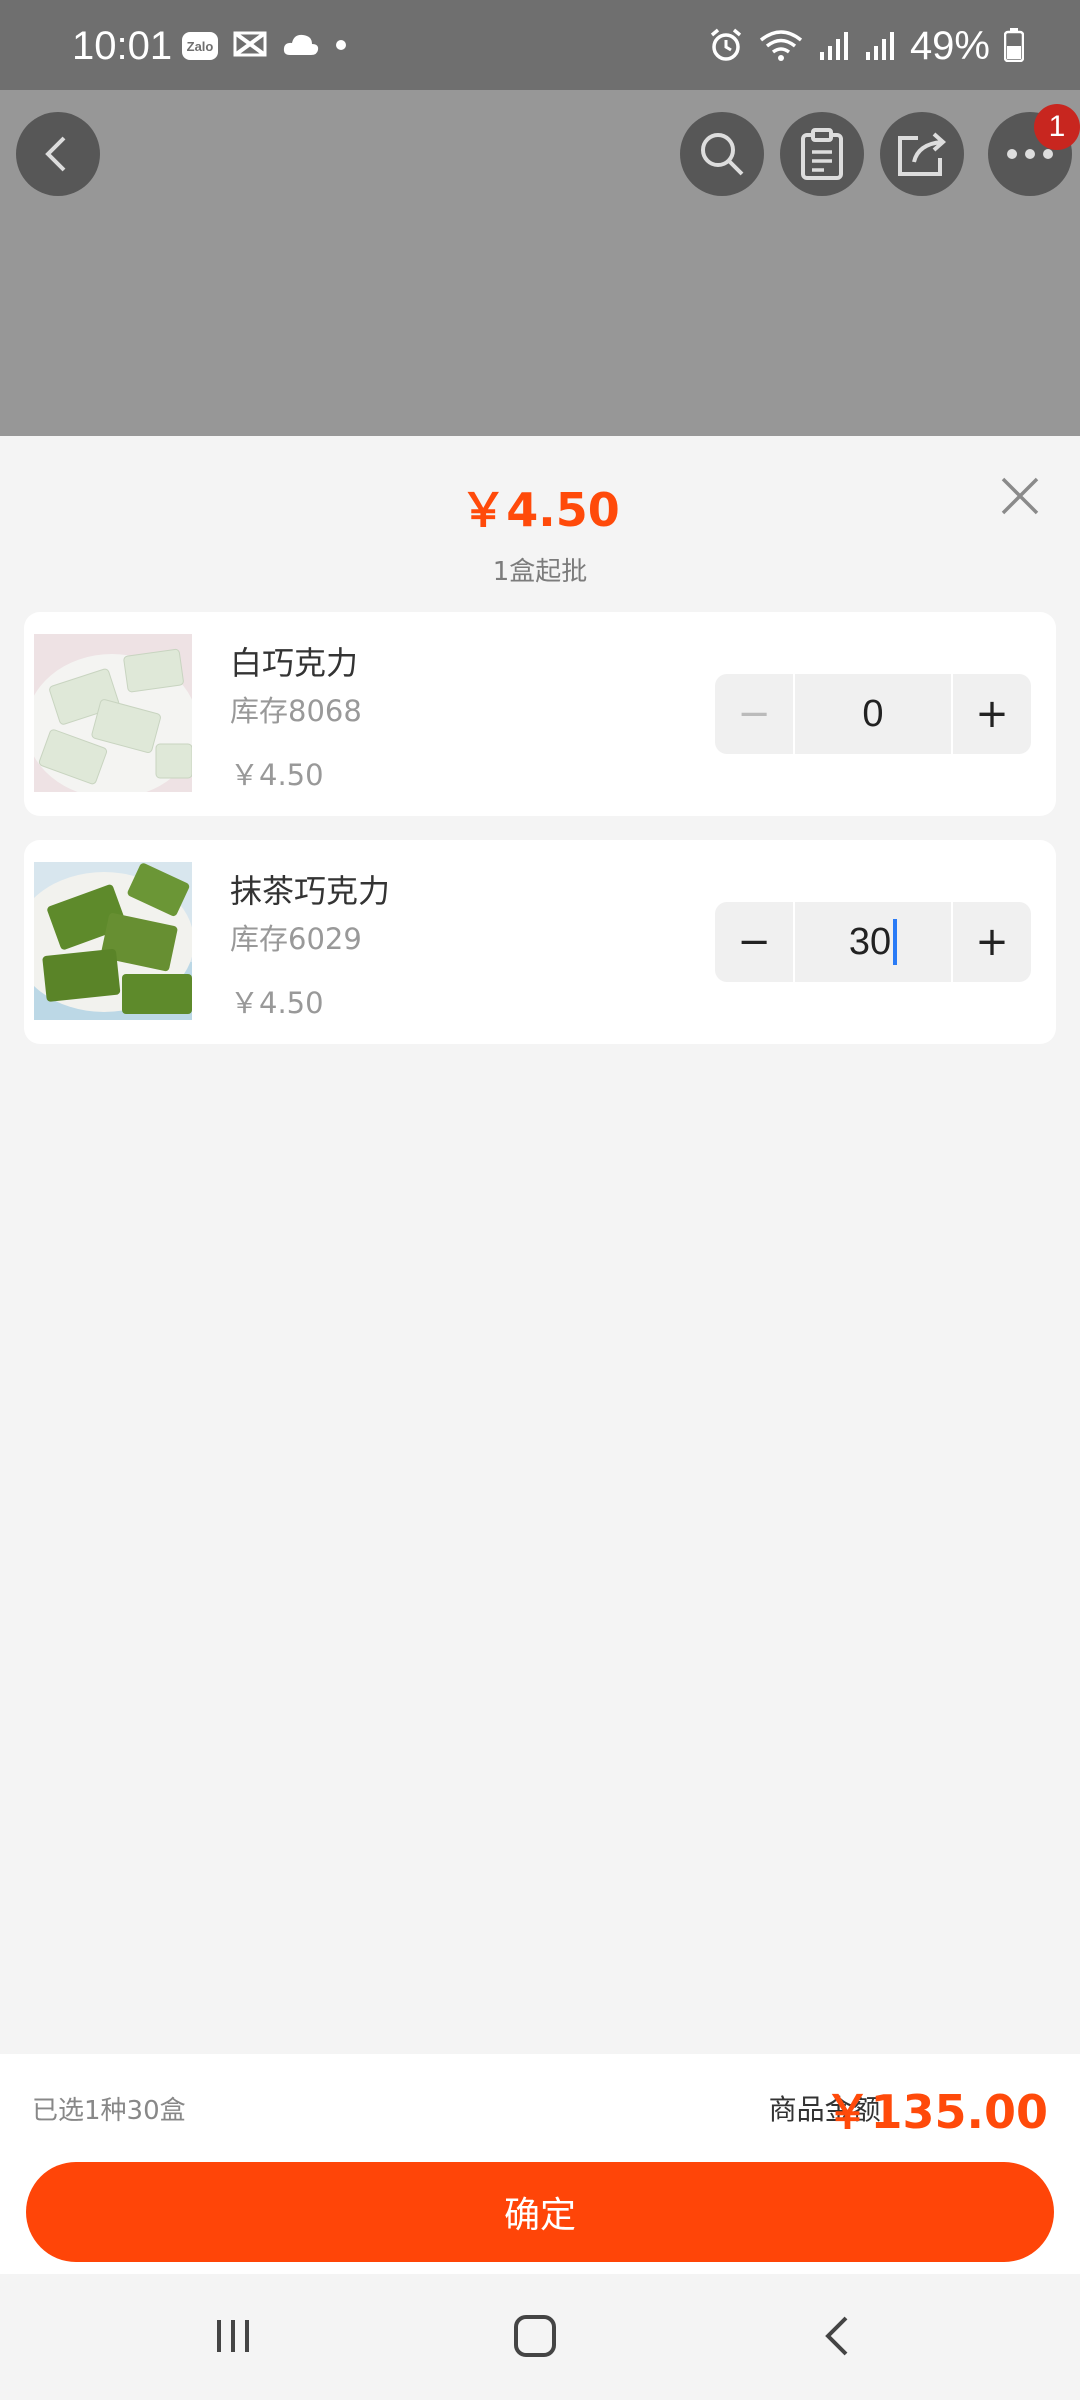 The width and height of the screenshot is (1080, 2400). What do you see at coordinates (540, 714) in the screenshot?
I see `product-row-white-chocolate: 白巧克力 库存8068 ￥4.50 − 0 +` at bounding box center [540, 714].